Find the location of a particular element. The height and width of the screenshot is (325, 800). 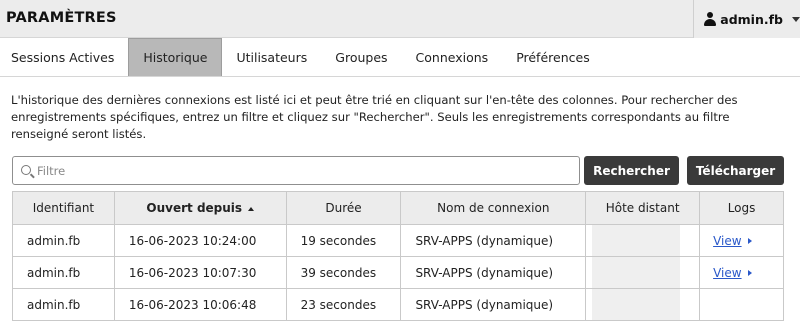

sort-ascending-icon is located at coordinates (251, 208).